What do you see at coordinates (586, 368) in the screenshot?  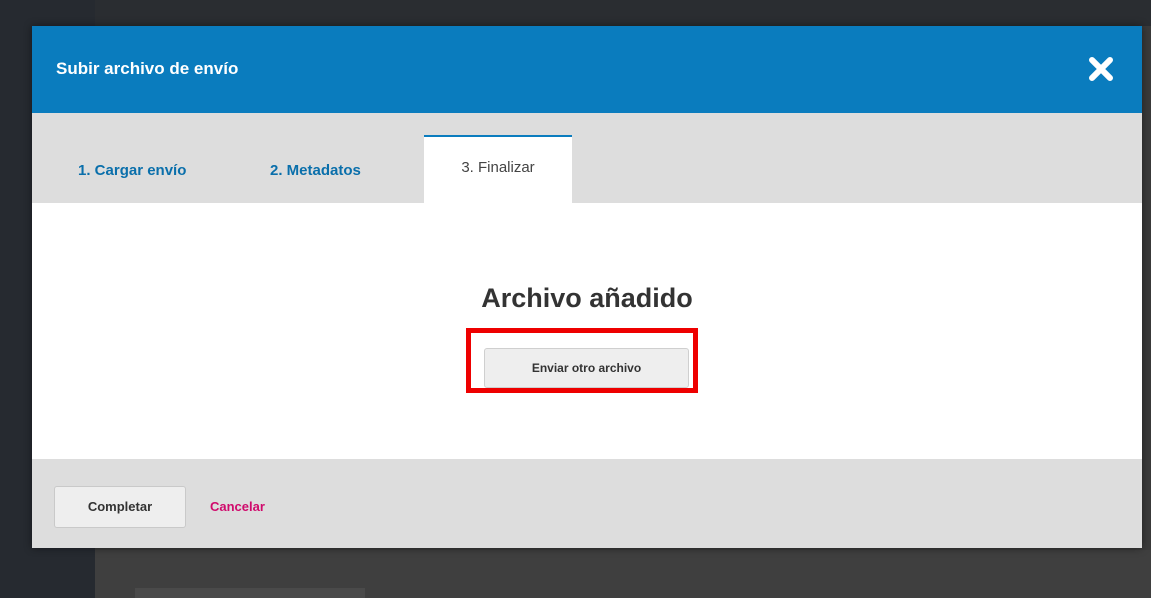 I see `upload-another-file-button: Enviar otro archivo` at bounding box center [586, 368].